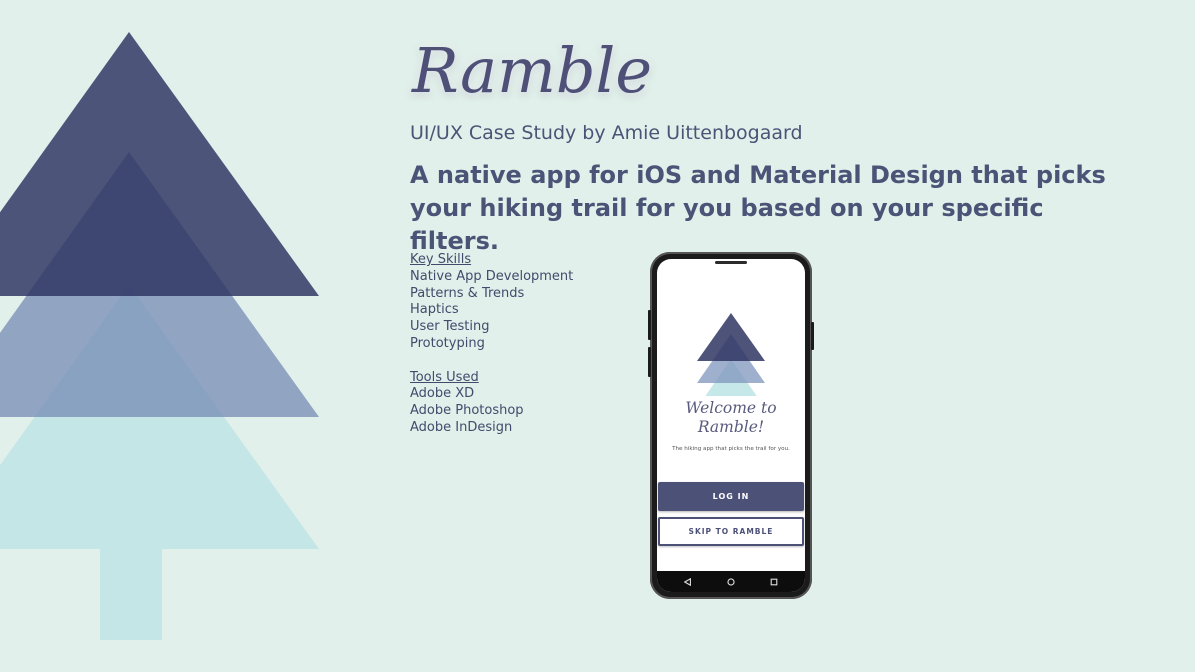  What do you see at coordinates (442, 394) in the screenshot?
I see `tool-item: Adobe XD` at bounding box center [442, 394].